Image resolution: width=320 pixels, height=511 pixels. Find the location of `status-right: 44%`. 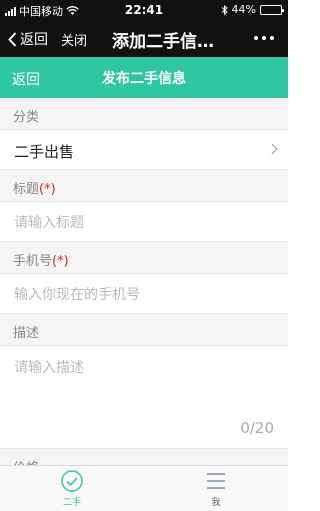

status-right: 44% is located at coordinates (252, 9).